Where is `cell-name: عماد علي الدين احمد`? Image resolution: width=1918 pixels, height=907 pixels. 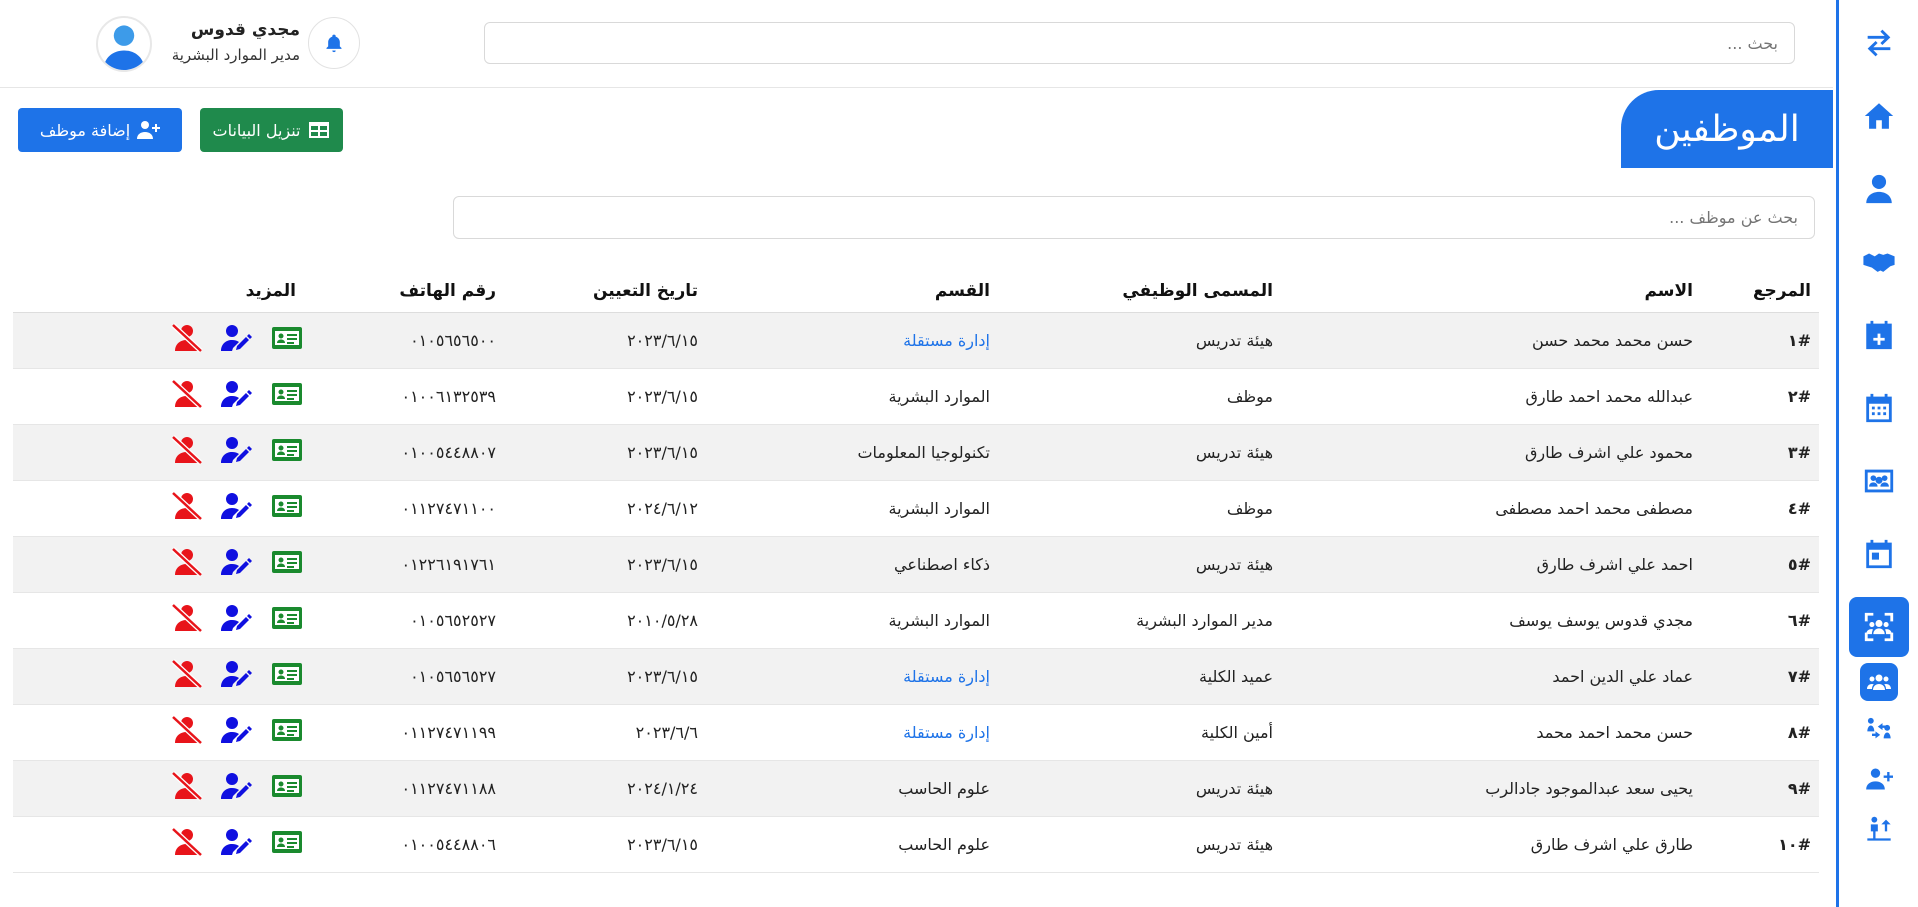
cell-name: عماد علي الدين احمد is located at coordinates (1491, 676).